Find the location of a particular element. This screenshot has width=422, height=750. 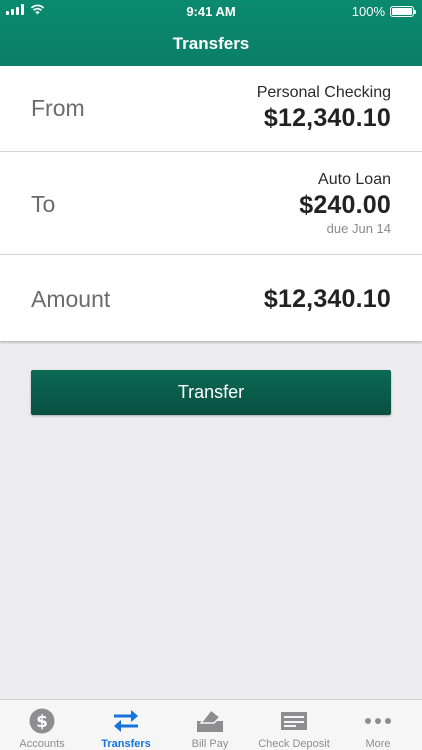

to-due-date: due Jun 14 is located at coordinates (358, 228).